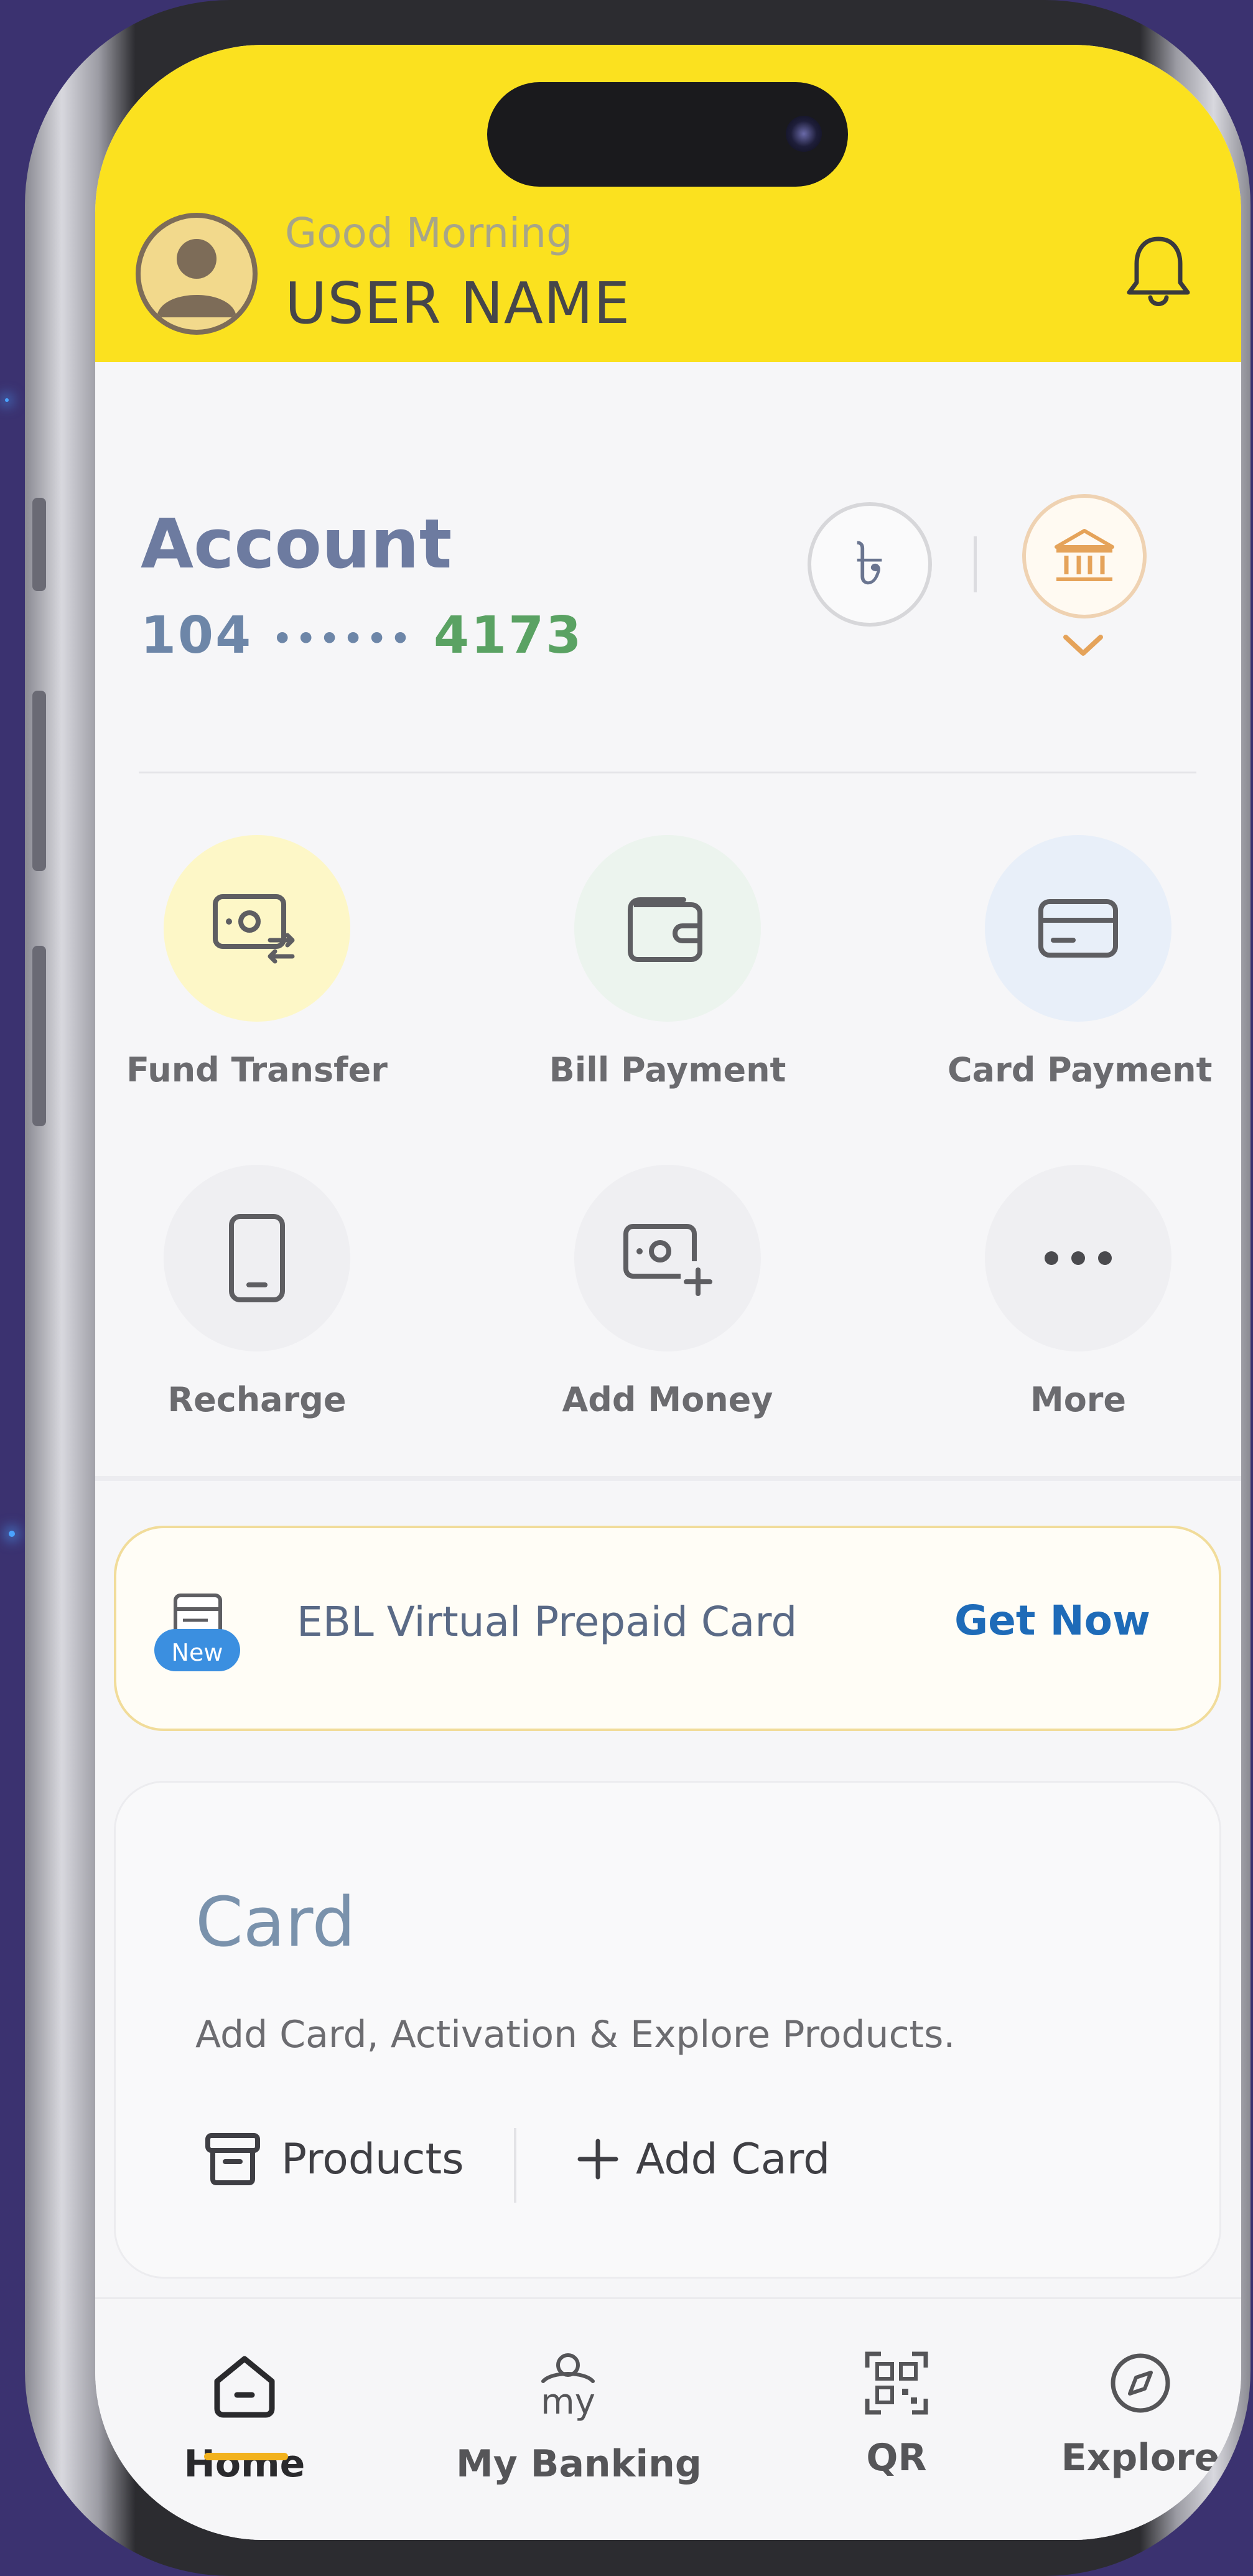  Describe the element at coordinates (296, 544) in the screenshot. I see `account-title: Account` at that location.